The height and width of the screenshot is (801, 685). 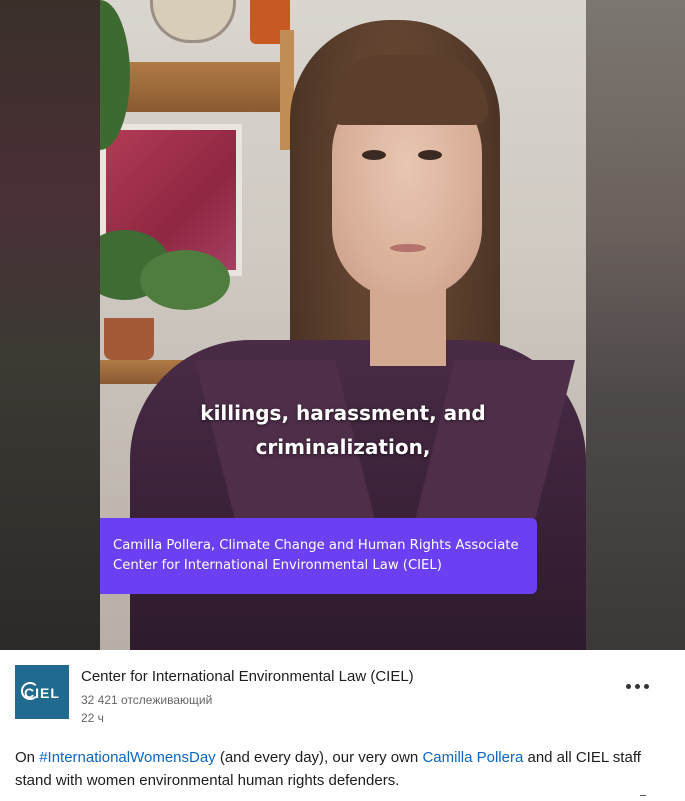 What do you see at coordinates (319, 757) in the screenshot?
I see `post-text-middle: (and every day), our very own` at bounding box center [319, 757].